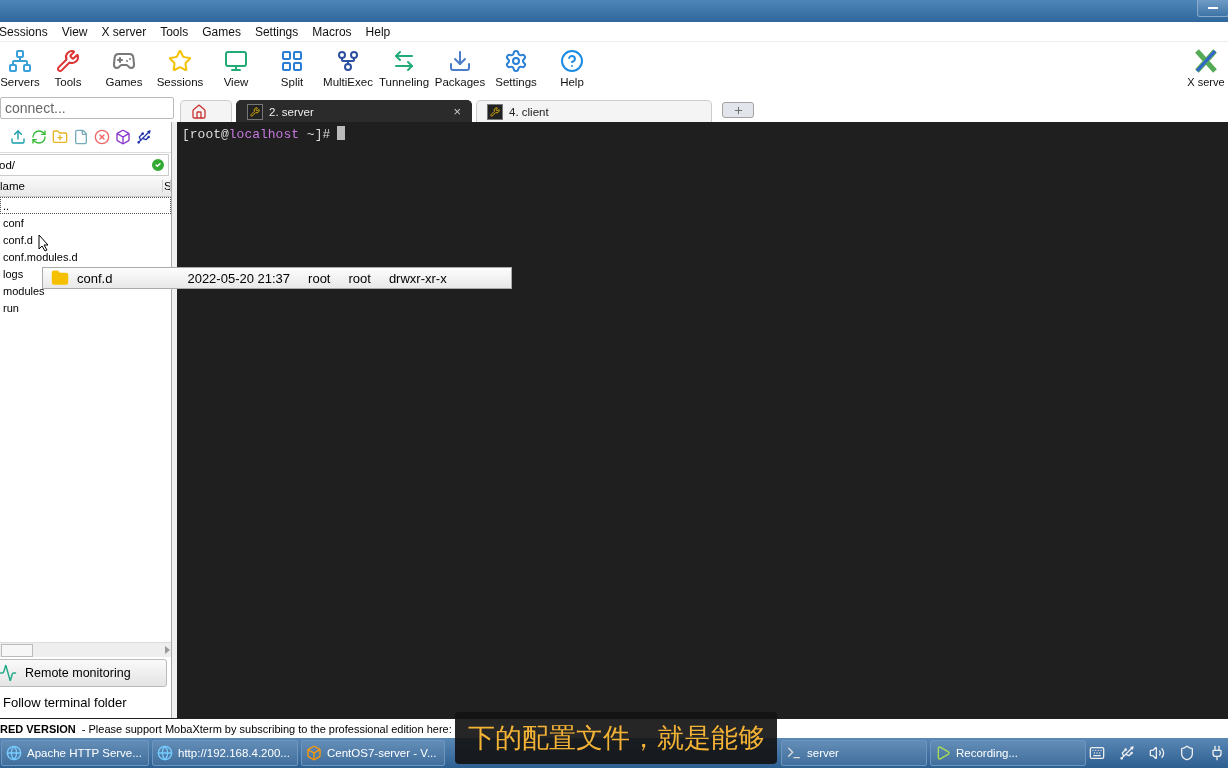  Describe the element at coordinates (44, 243) in the screenshot. I see `mouse-pointer-icon` at that location.